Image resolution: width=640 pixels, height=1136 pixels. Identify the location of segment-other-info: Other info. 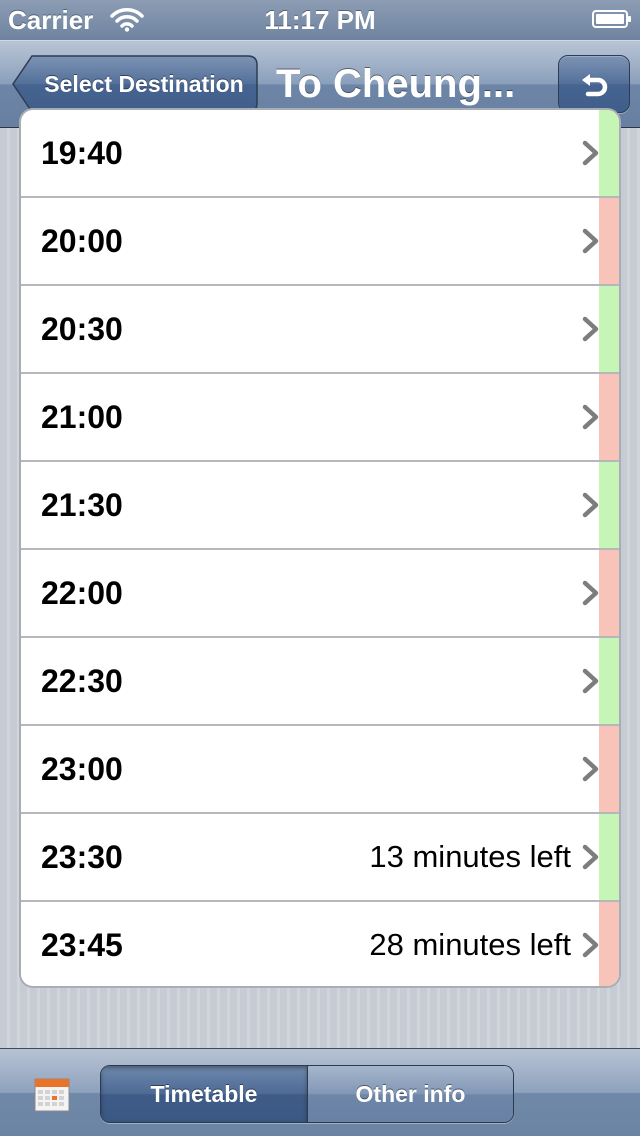
(410, 1094).